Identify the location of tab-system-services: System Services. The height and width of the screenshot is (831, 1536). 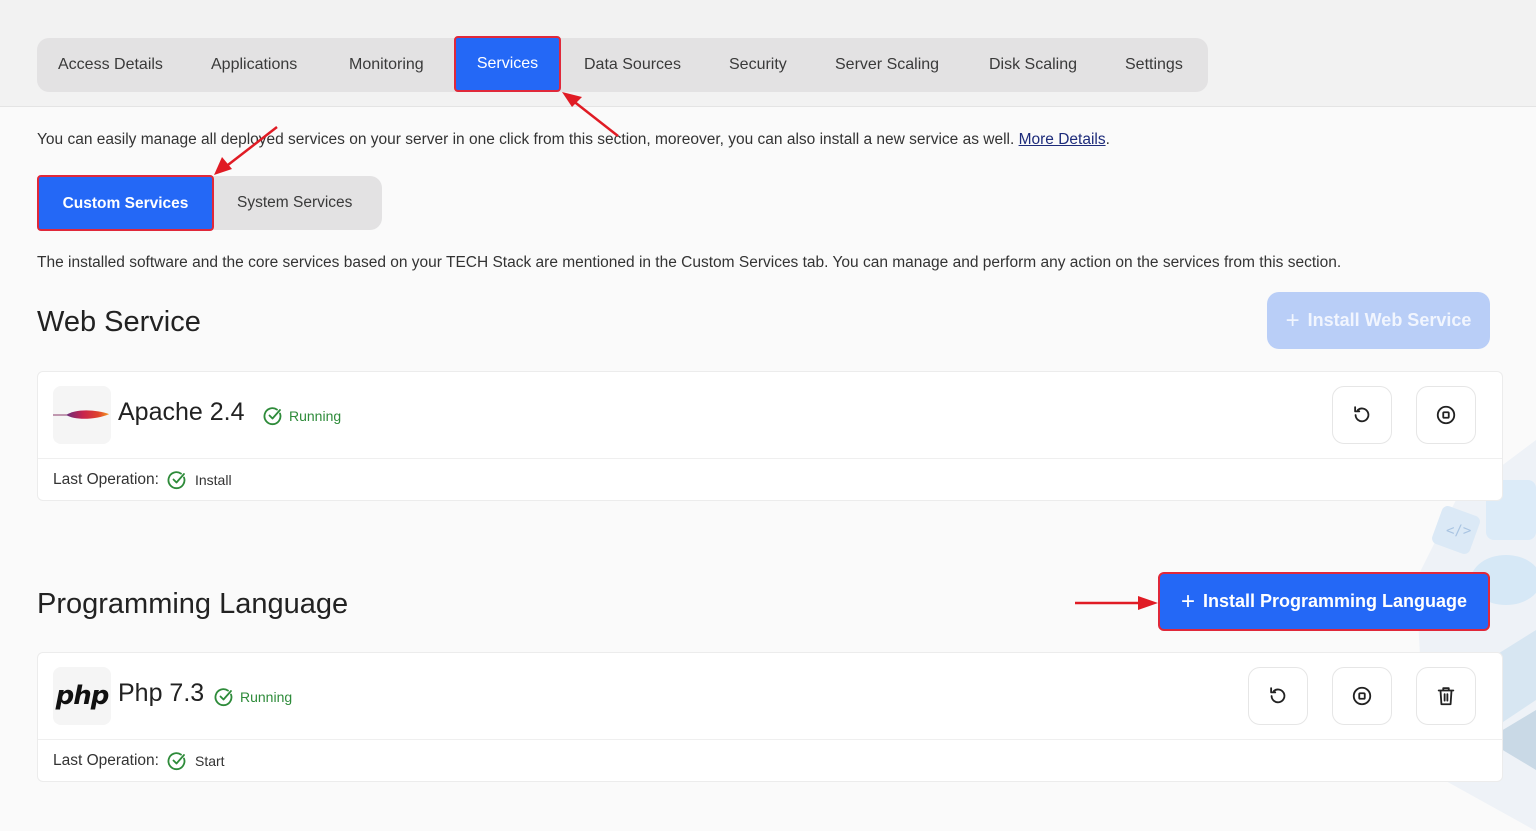
(294, 203).